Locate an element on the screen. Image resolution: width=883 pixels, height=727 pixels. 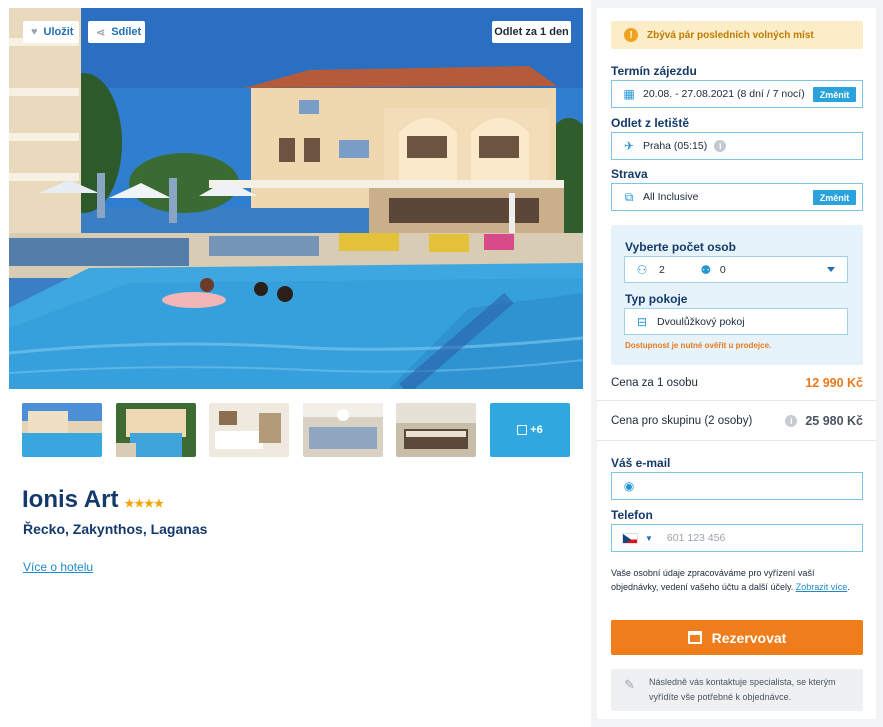
price-group-label: Cena pro skupinu (2 osoby) is located at coordinates (682, 421).